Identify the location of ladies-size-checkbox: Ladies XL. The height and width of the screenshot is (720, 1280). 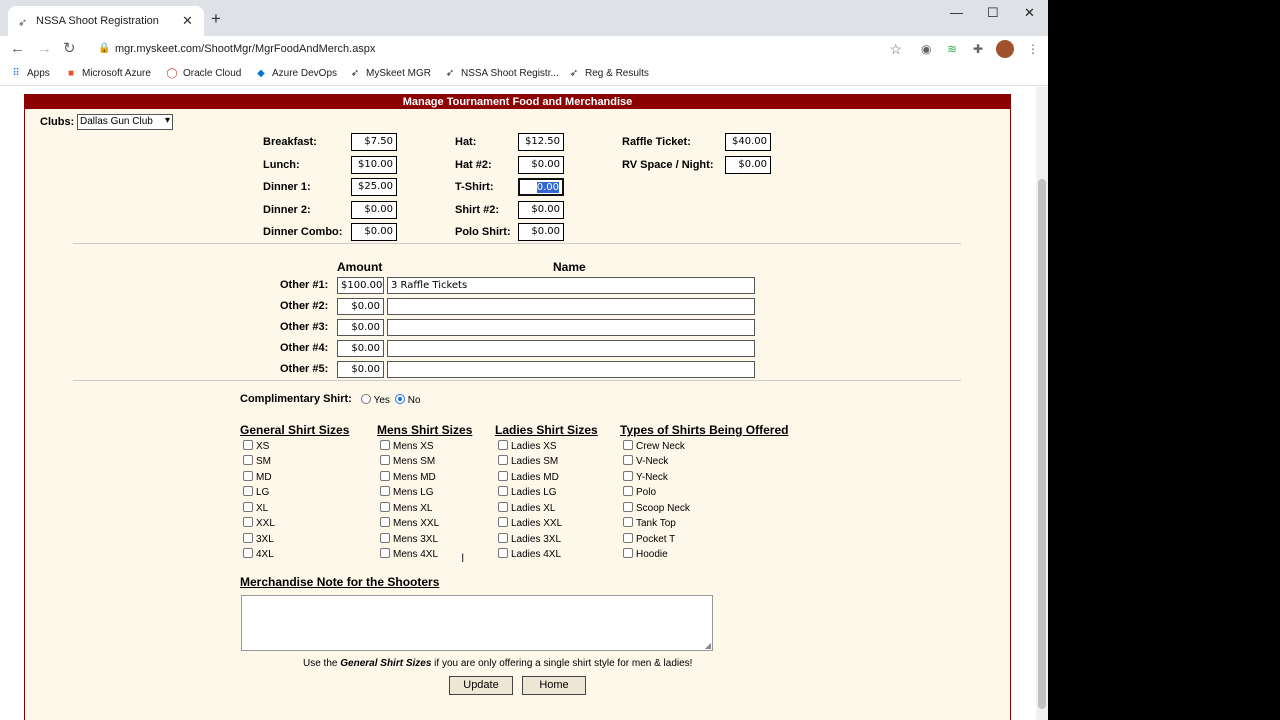
(526, 508).